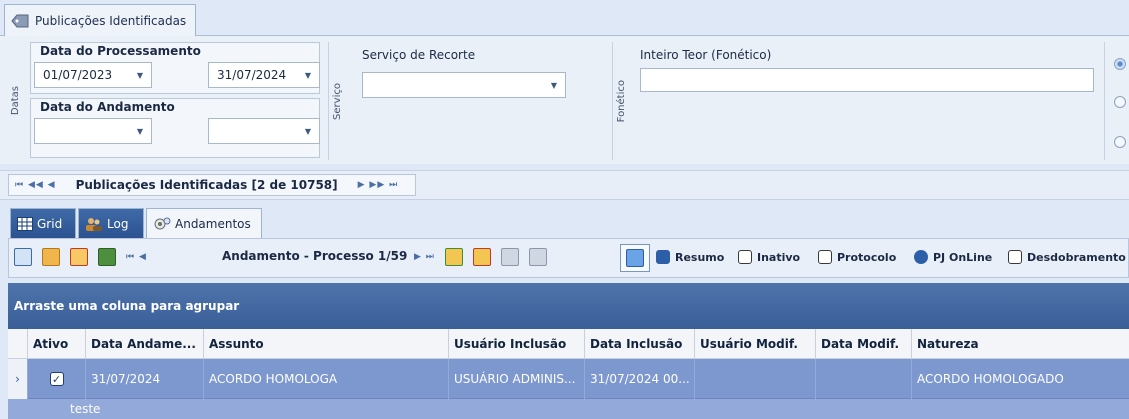  Describe the element at coordinates (57, 344) in the screenshot. I see `column-header-ativo: Ativo` at that location.